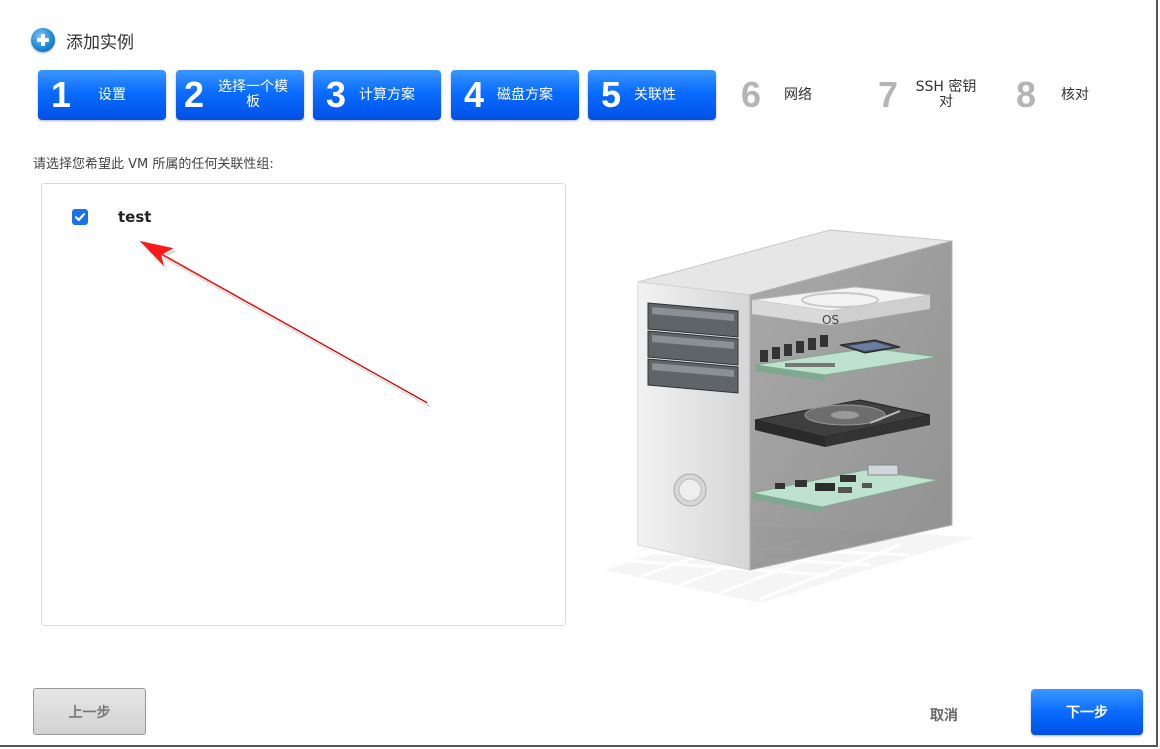  I want to click on drive-bays, so click(693, 348).